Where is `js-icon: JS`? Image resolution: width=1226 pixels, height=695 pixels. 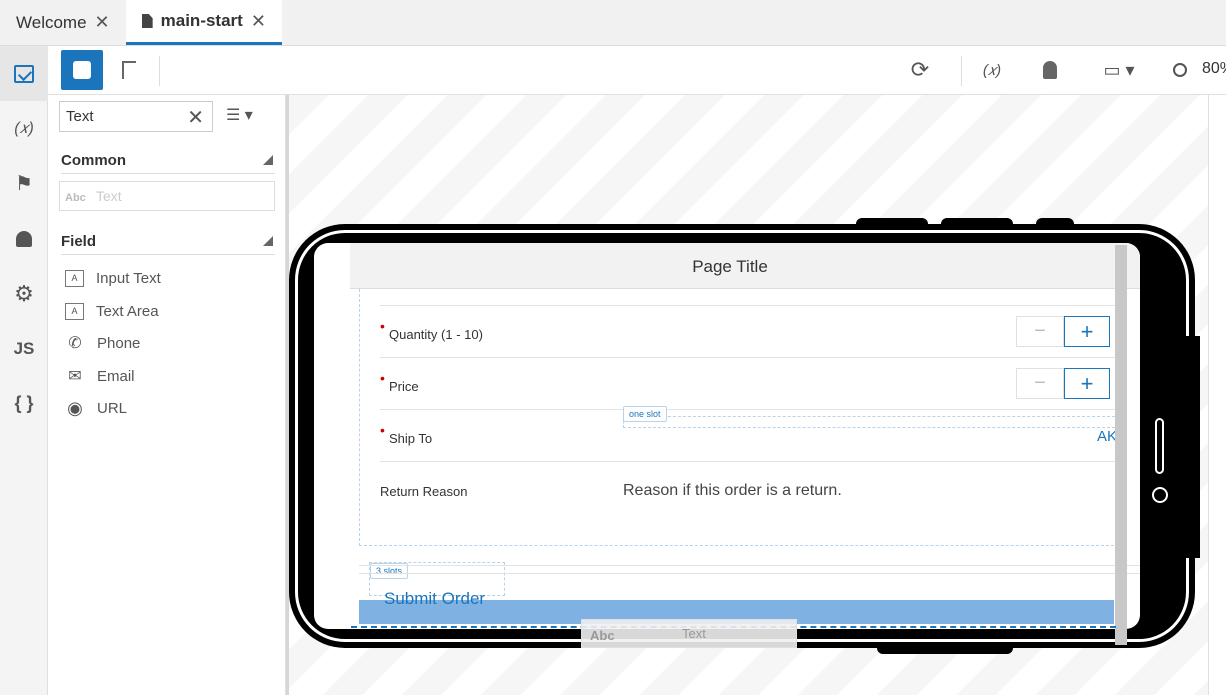
js-icon: JS is located at coordinates (24, 348).